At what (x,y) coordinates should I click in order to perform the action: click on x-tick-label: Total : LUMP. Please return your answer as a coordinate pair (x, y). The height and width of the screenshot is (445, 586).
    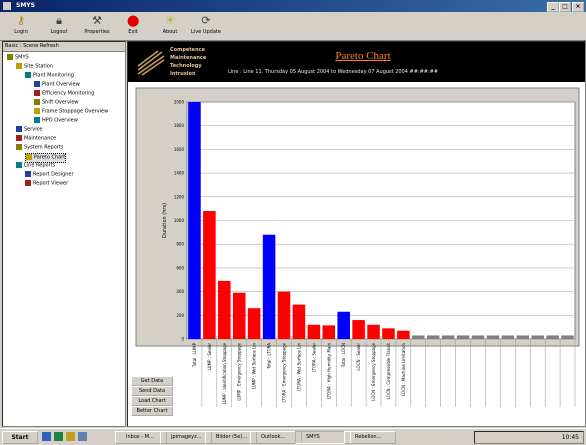
    Looking at the image, I should click on (194, 355).